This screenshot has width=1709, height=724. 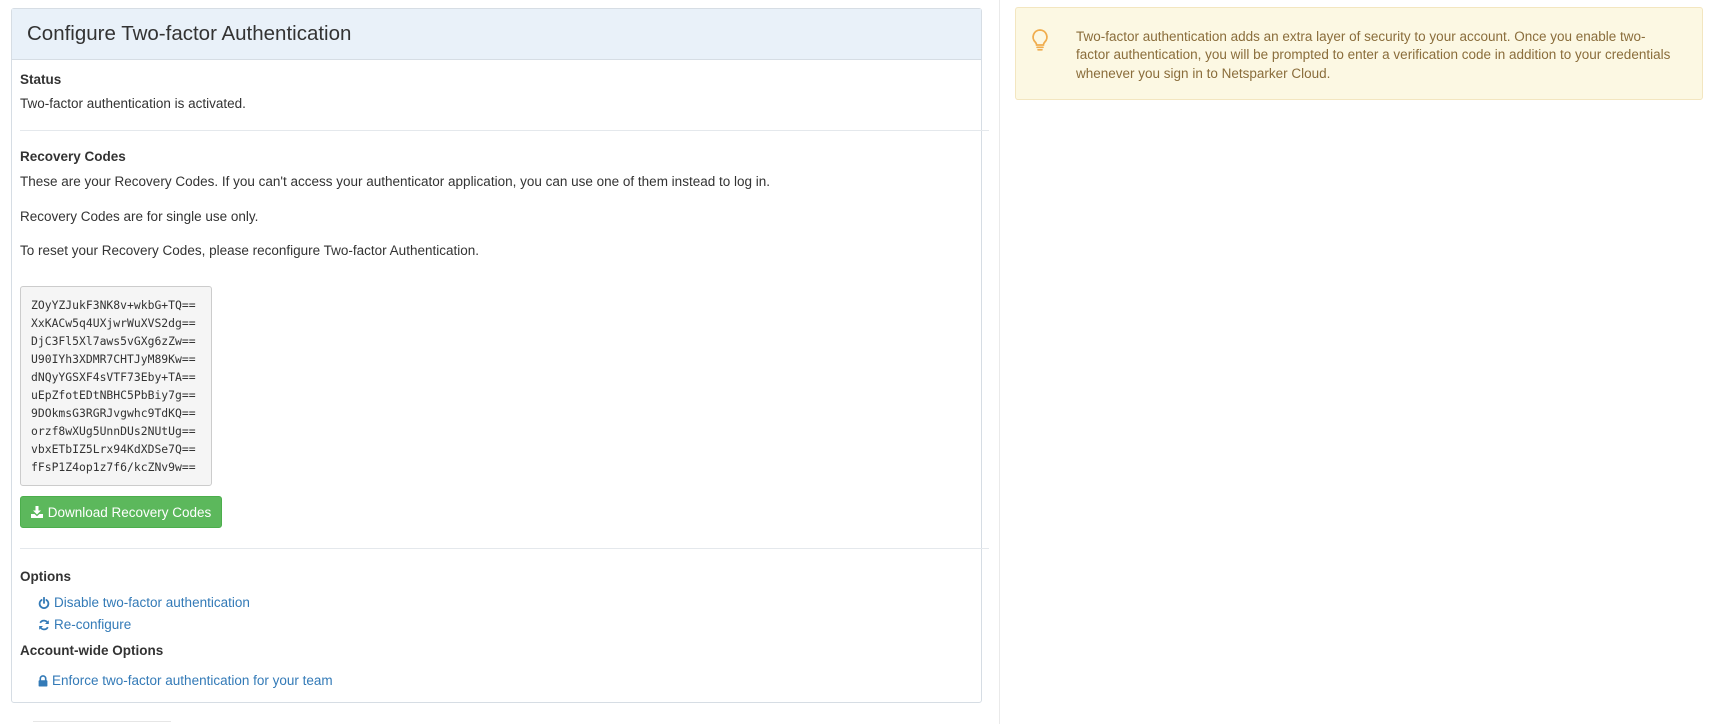 What do you see at coordinates (113, 359) in the screenshot?
I see `recovery-code: U90IYh3XDMR7CHTJyM89Kw==` at bounding box center [113, 359].